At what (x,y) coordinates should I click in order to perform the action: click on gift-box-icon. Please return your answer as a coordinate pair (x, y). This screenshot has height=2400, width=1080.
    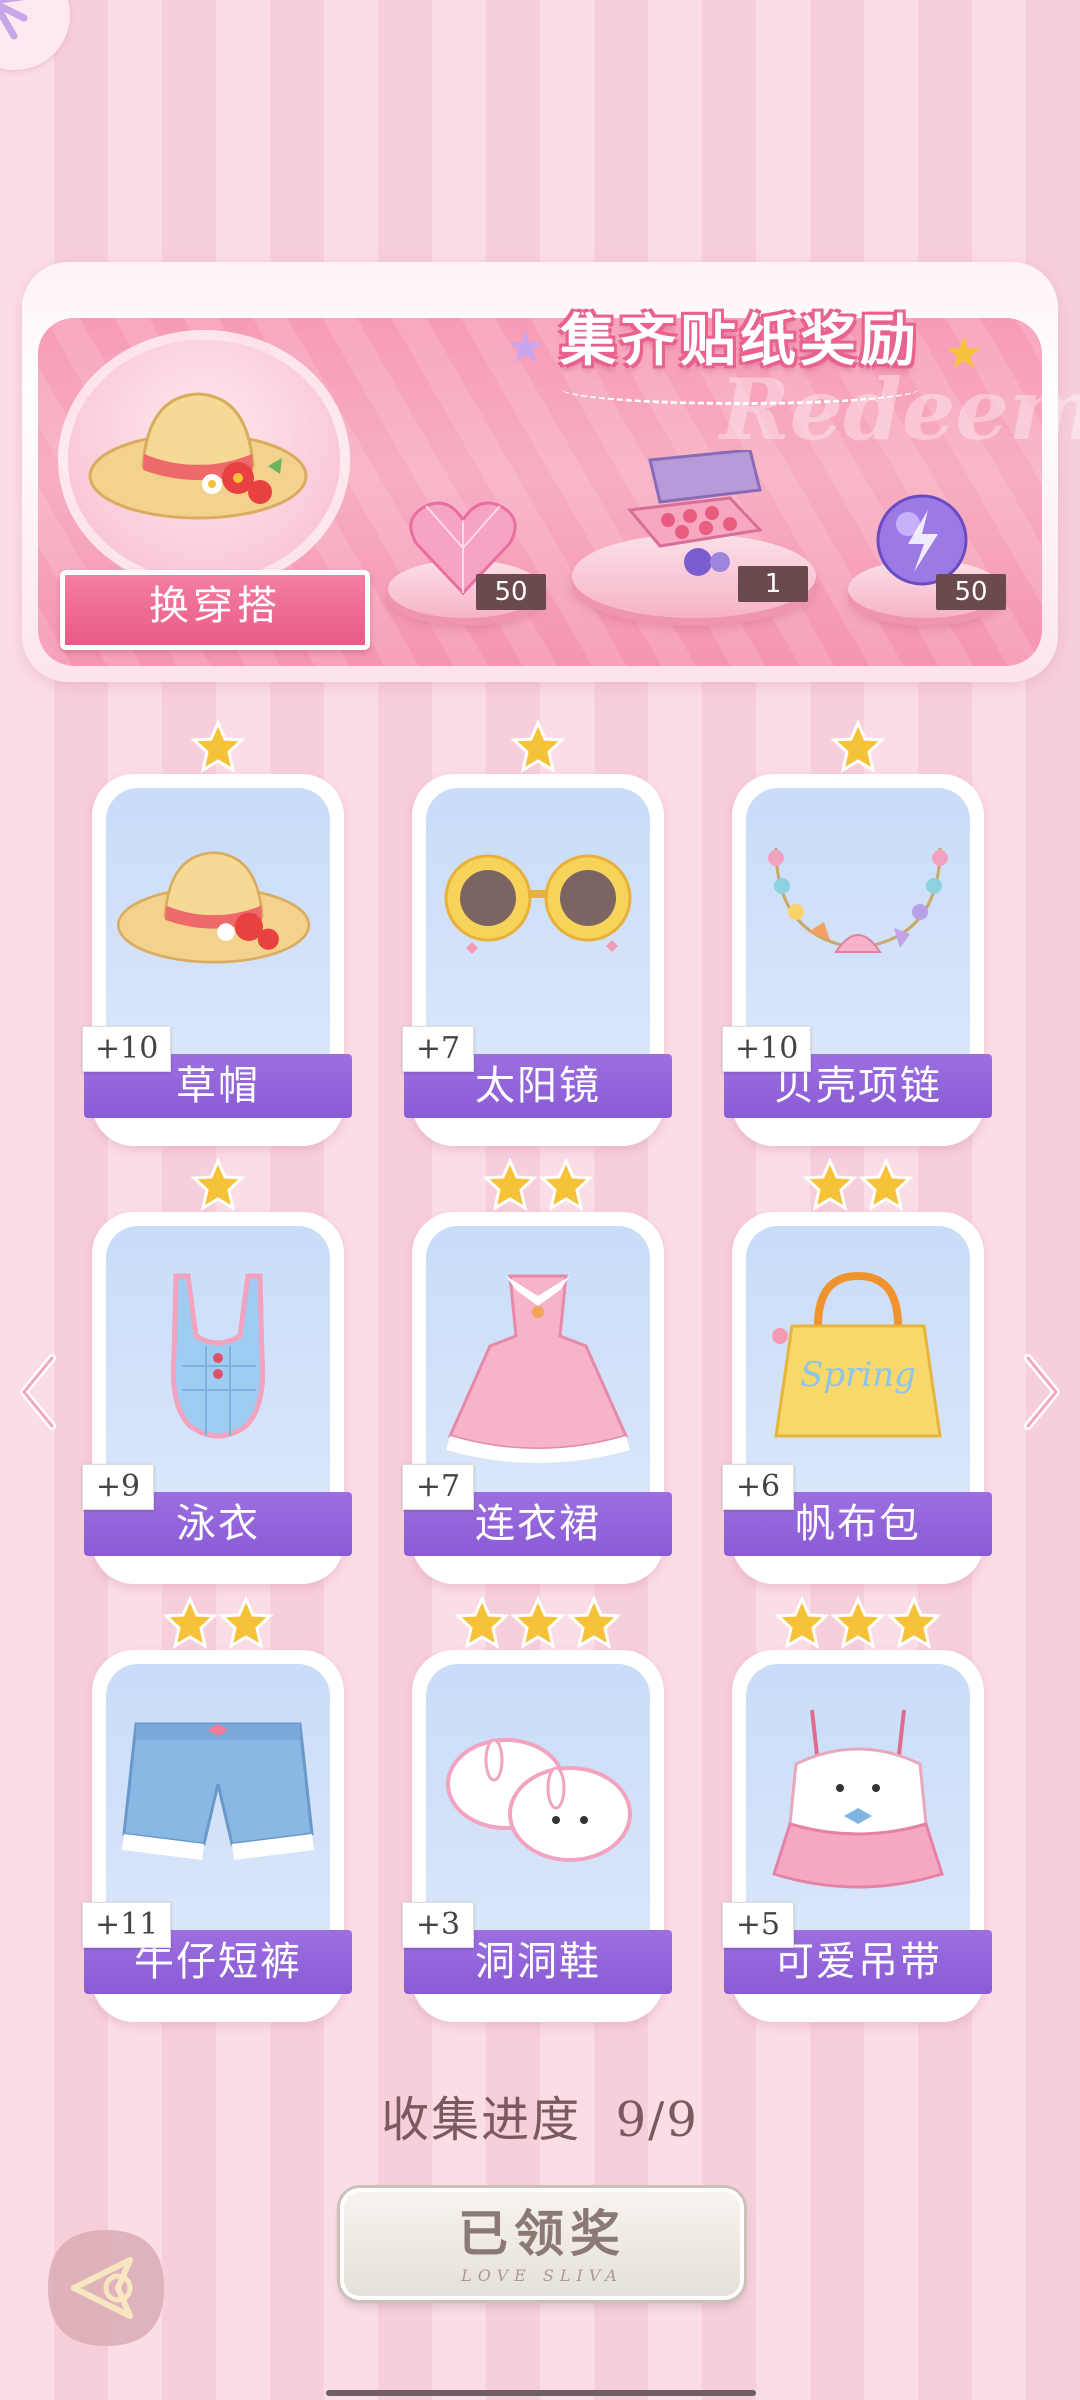
    Looking at the image, I should click on (695, 513).